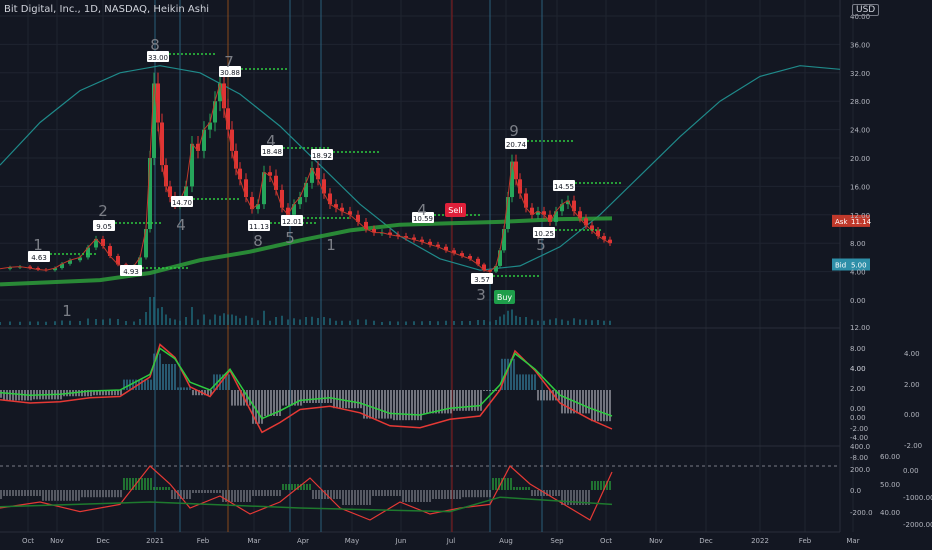 The height and width of the screenshot is (550, 932). Describe the element at coordinates (860, 102) in the screenshot. I see `y-tick-label: 28.00` at that location.